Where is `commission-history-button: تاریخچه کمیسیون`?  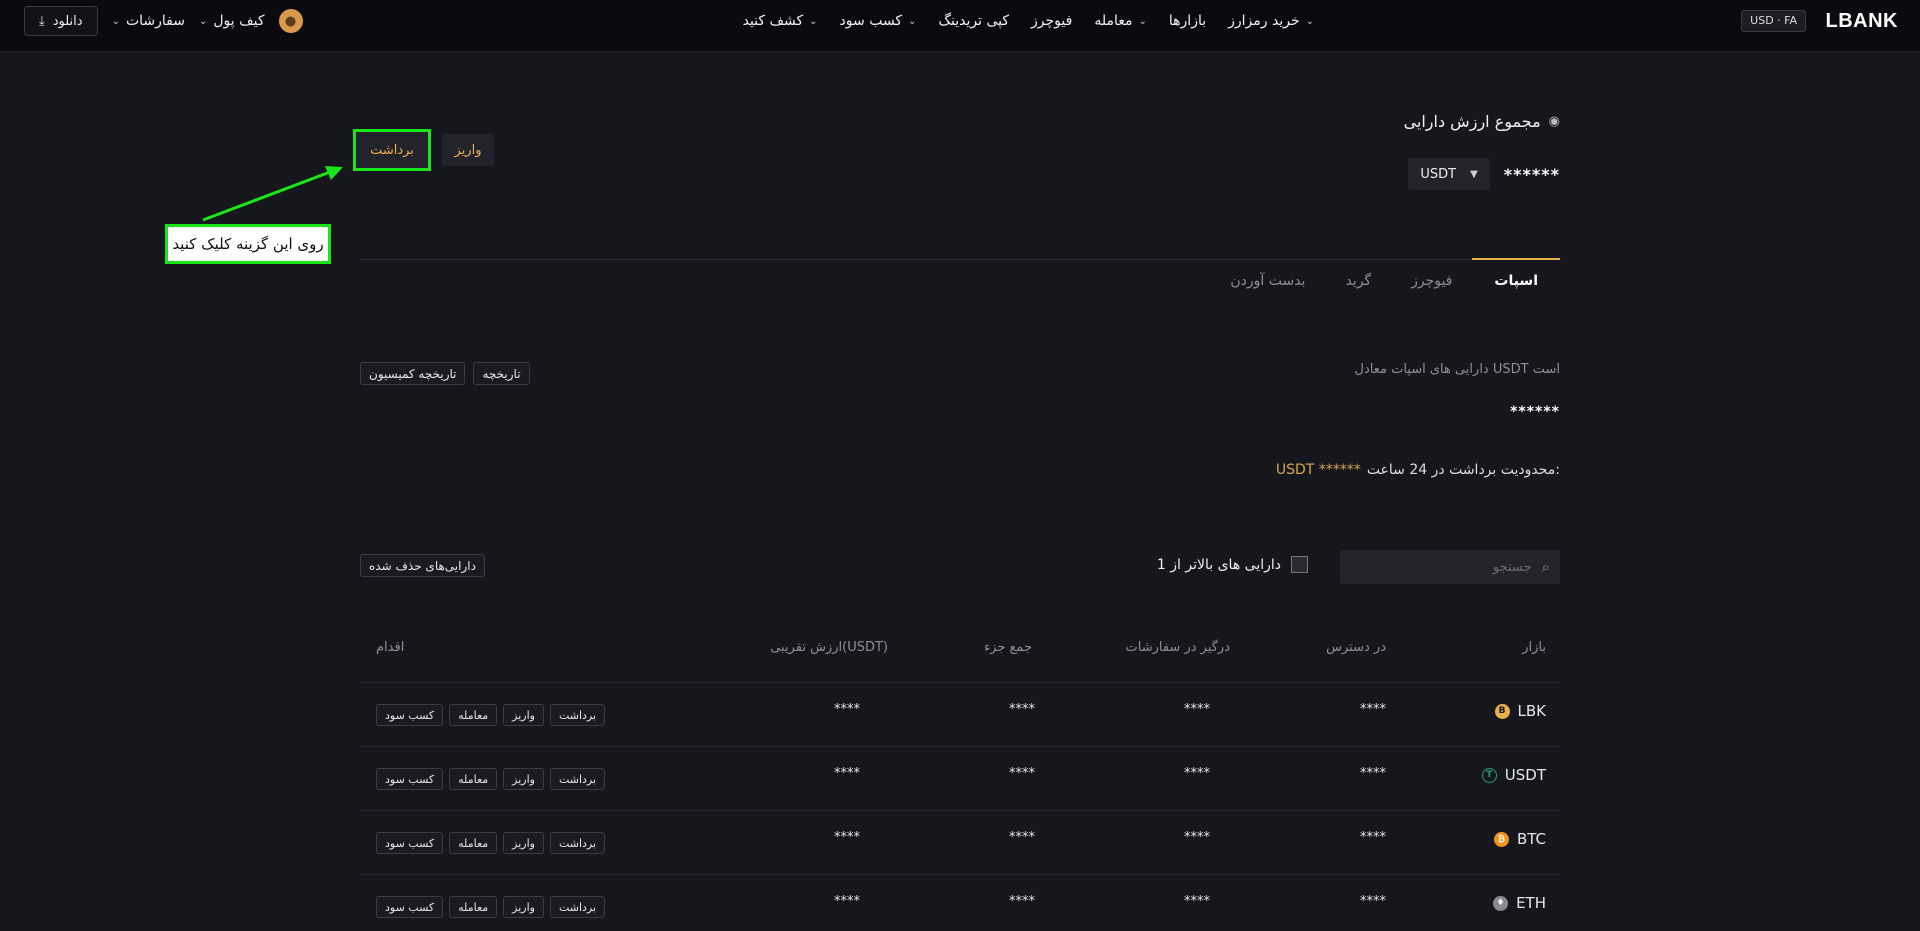
commission-history-button: تاریخچه کمیسیون is located at coordinates (413, 373).